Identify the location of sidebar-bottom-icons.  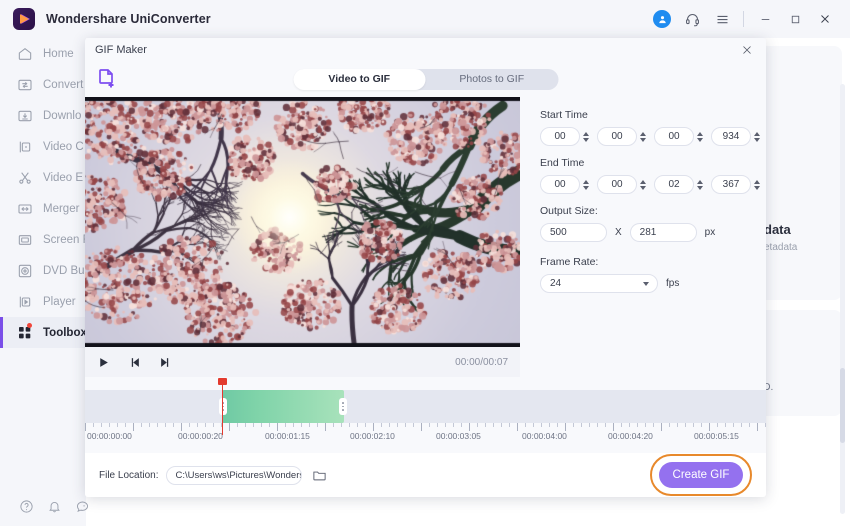
(44, 506).